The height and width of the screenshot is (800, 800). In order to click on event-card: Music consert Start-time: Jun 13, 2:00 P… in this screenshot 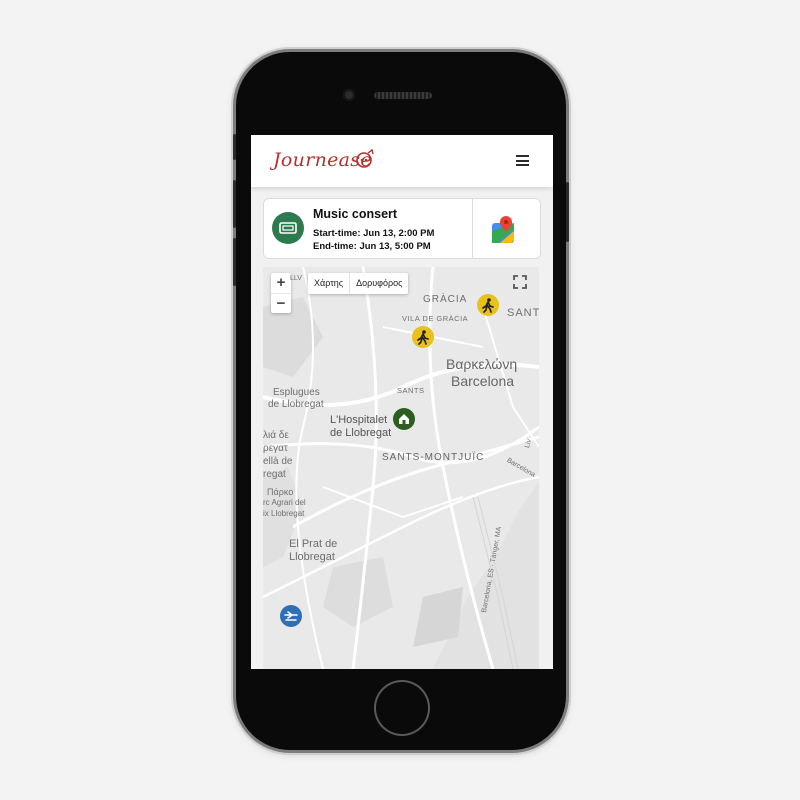, I will do `click(402, 228)`.